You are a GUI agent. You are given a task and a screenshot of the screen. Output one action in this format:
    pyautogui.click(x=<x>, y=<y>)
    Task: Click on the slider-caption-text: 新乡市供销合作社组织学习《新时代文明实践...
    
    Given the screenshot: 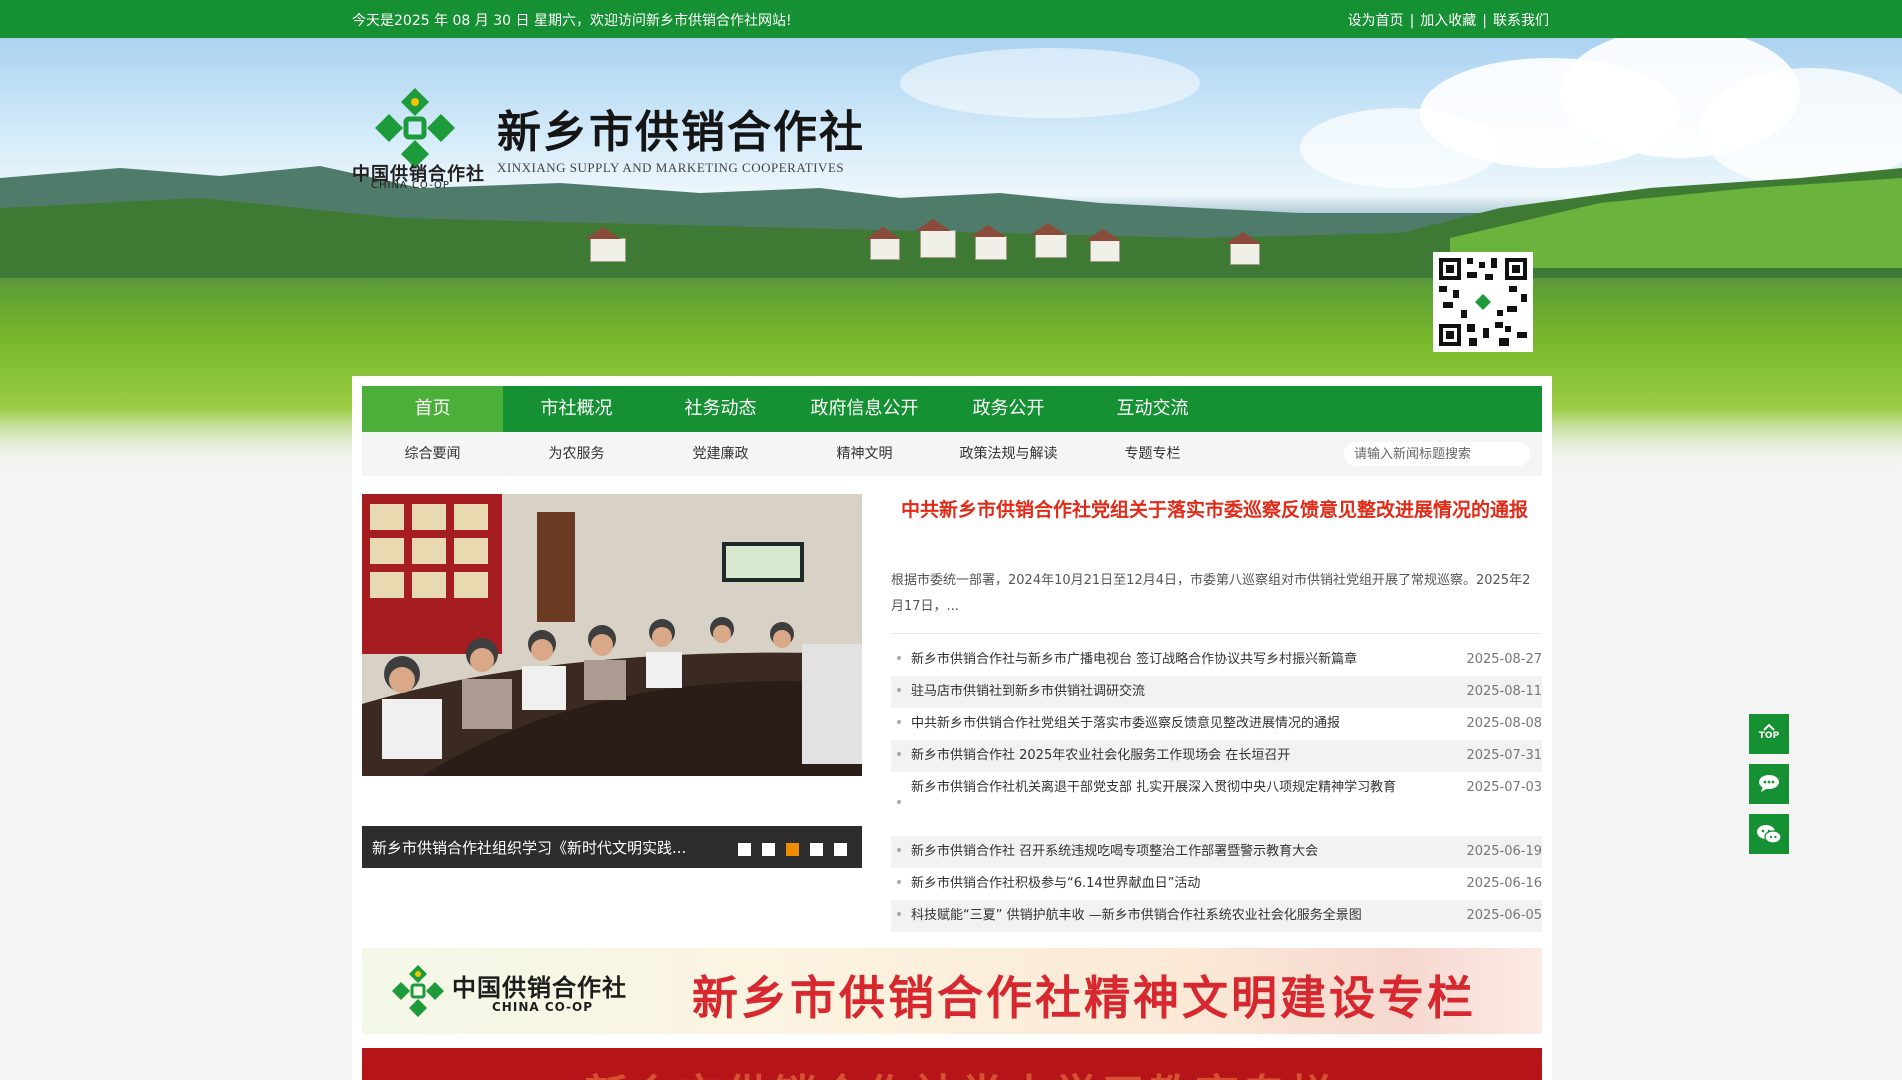 What is the action you would take?
    pyautogui.click(x=542, y=847)
    